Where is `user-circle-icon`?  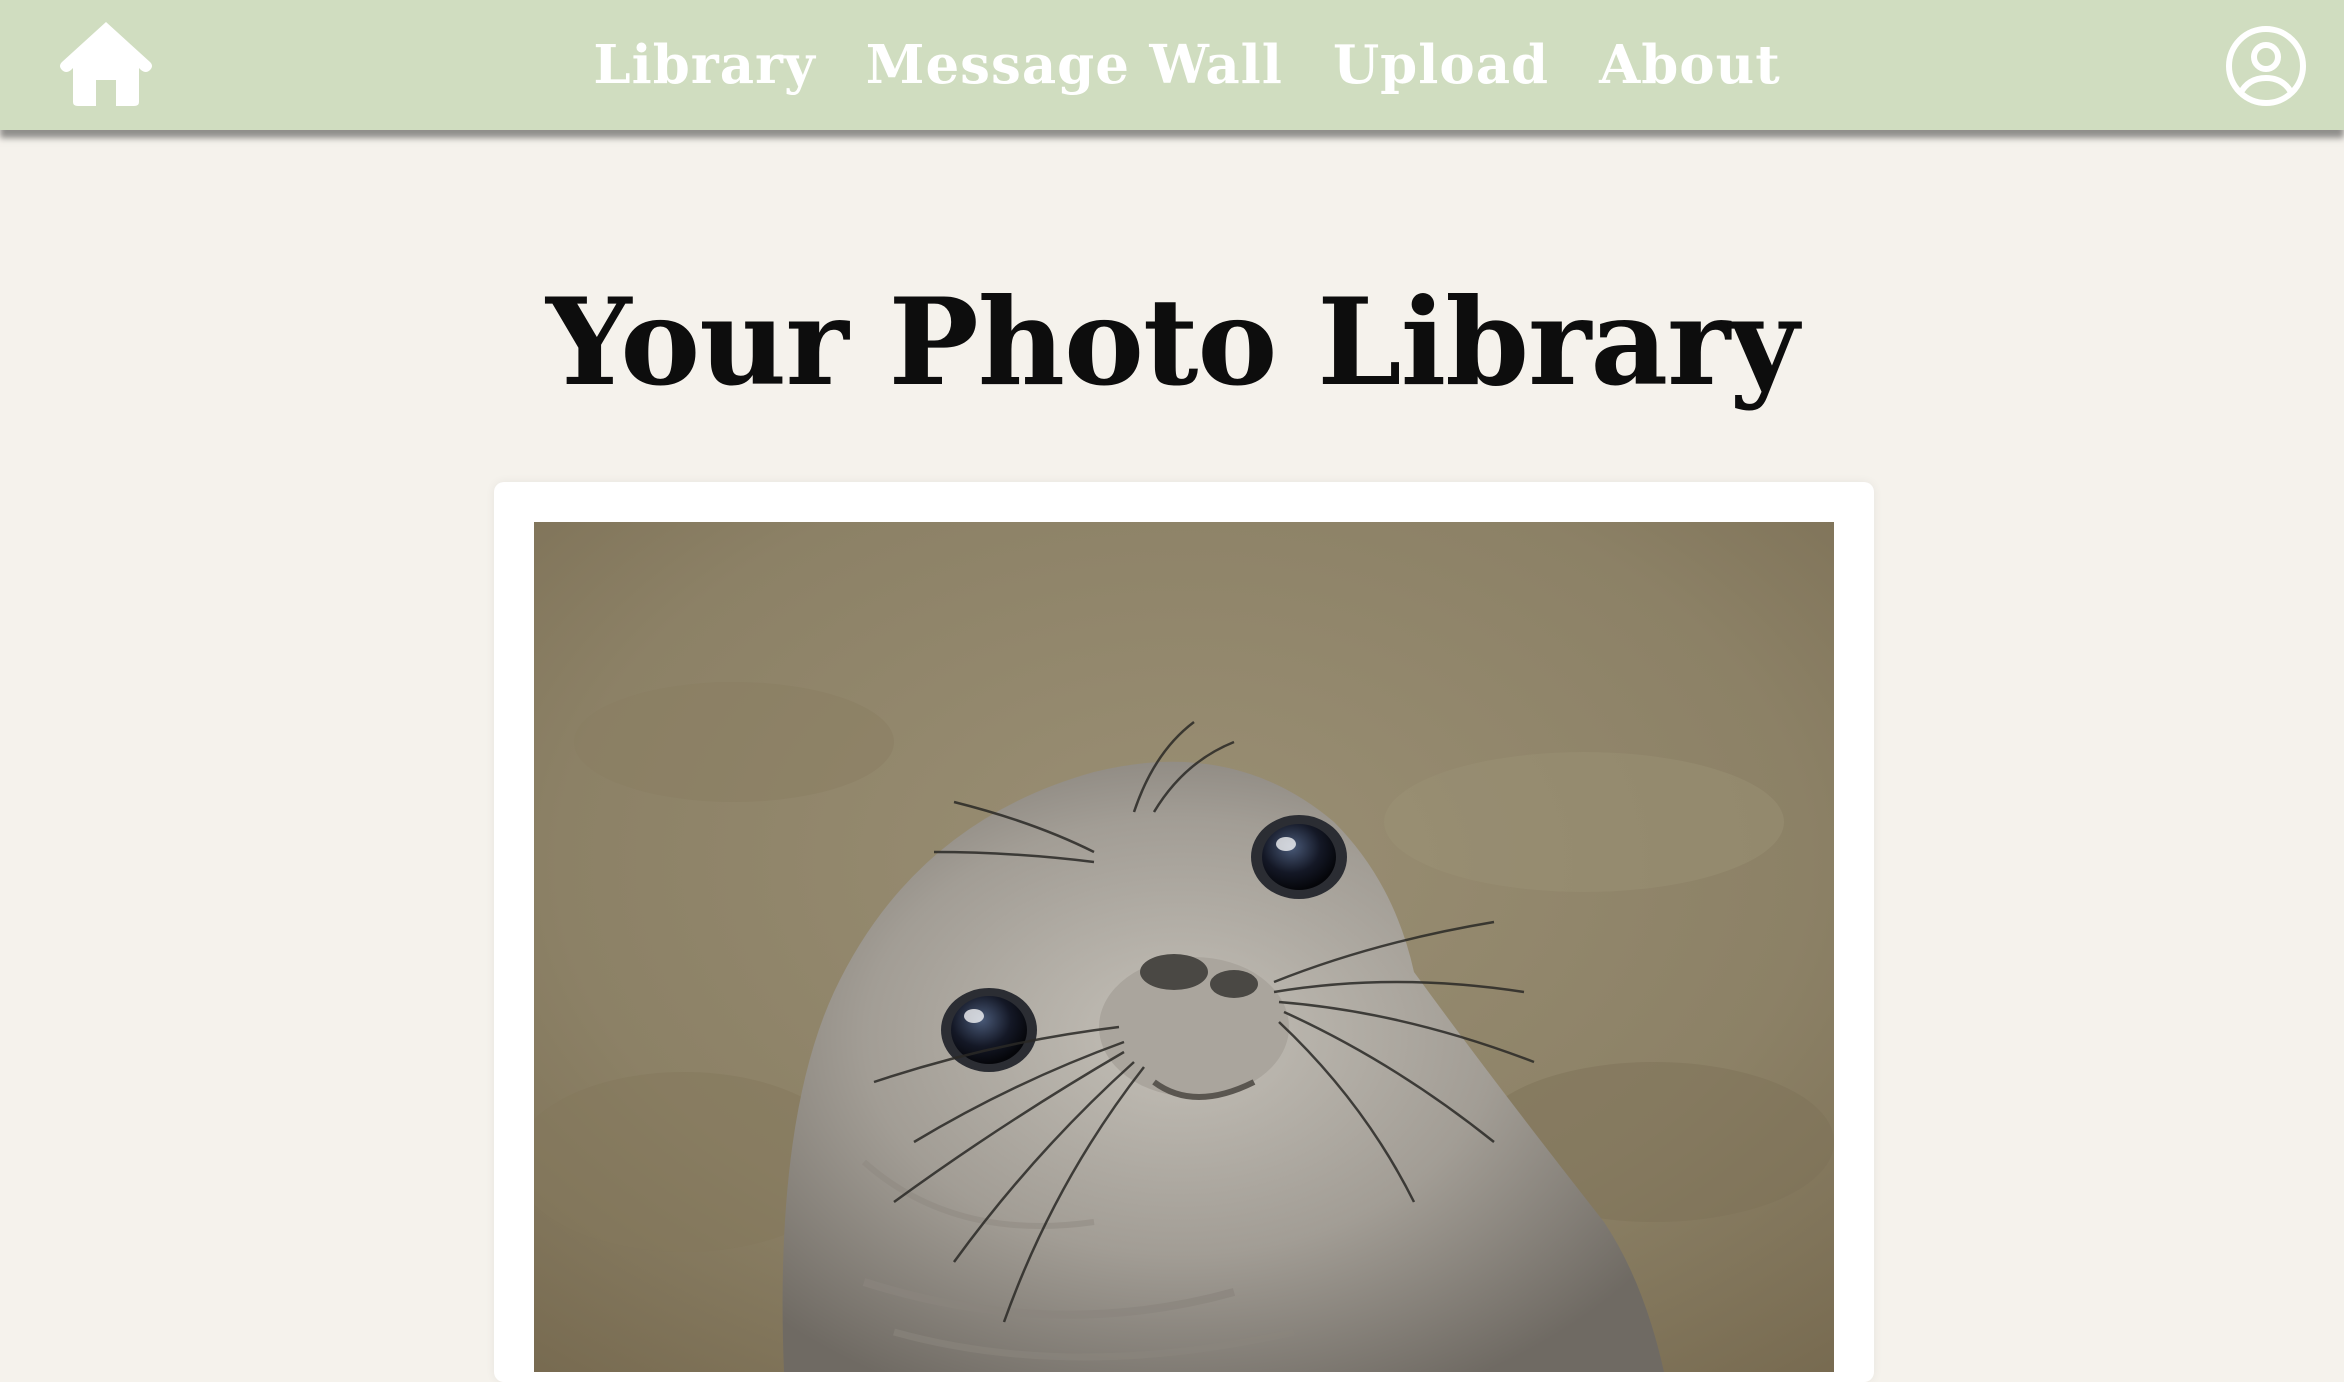 user-circle-icon is located at coordinates (2266, 66).